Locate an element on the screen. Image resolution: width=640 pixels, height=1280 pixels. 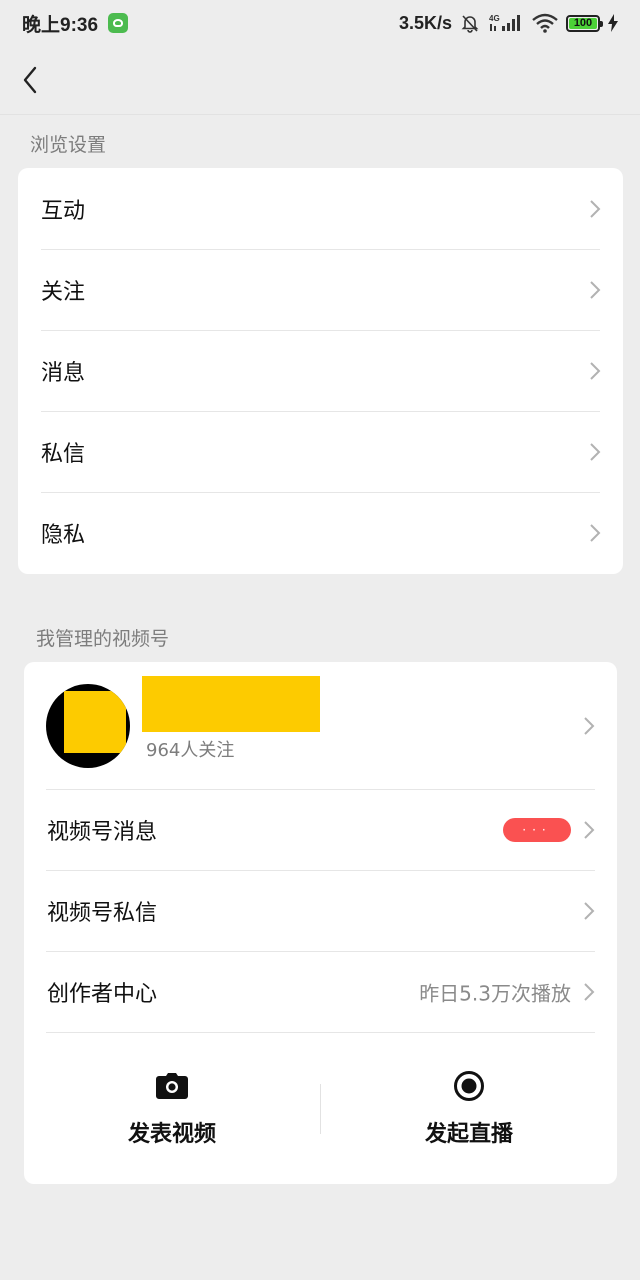
wifi-icon is located at coordinates (545, 23).